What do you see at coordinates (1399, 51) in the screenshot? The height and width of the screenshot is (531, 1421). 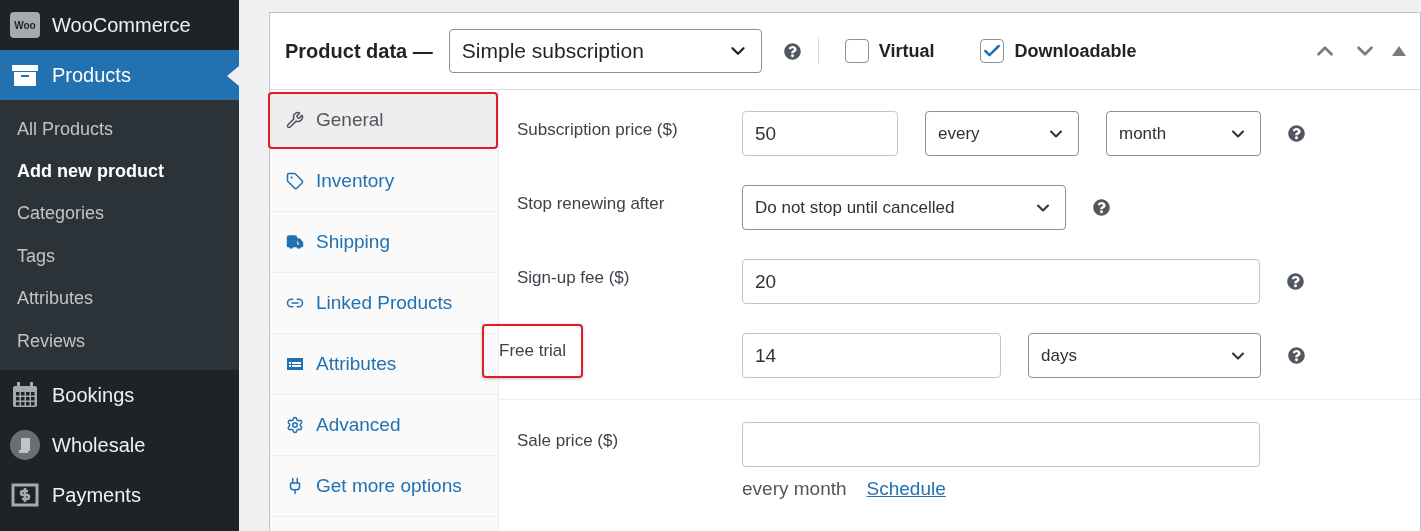 I see `collapse-icon` at bounding box center [1399, 51].